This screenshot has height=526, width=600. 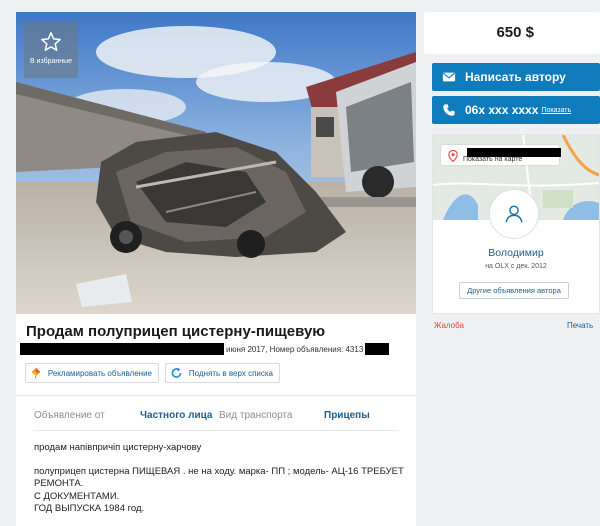 What do you see at coordinates (51, 61) in the screenshot?
I see `favorites-label: В избранные` at bounding box center [51, 61].